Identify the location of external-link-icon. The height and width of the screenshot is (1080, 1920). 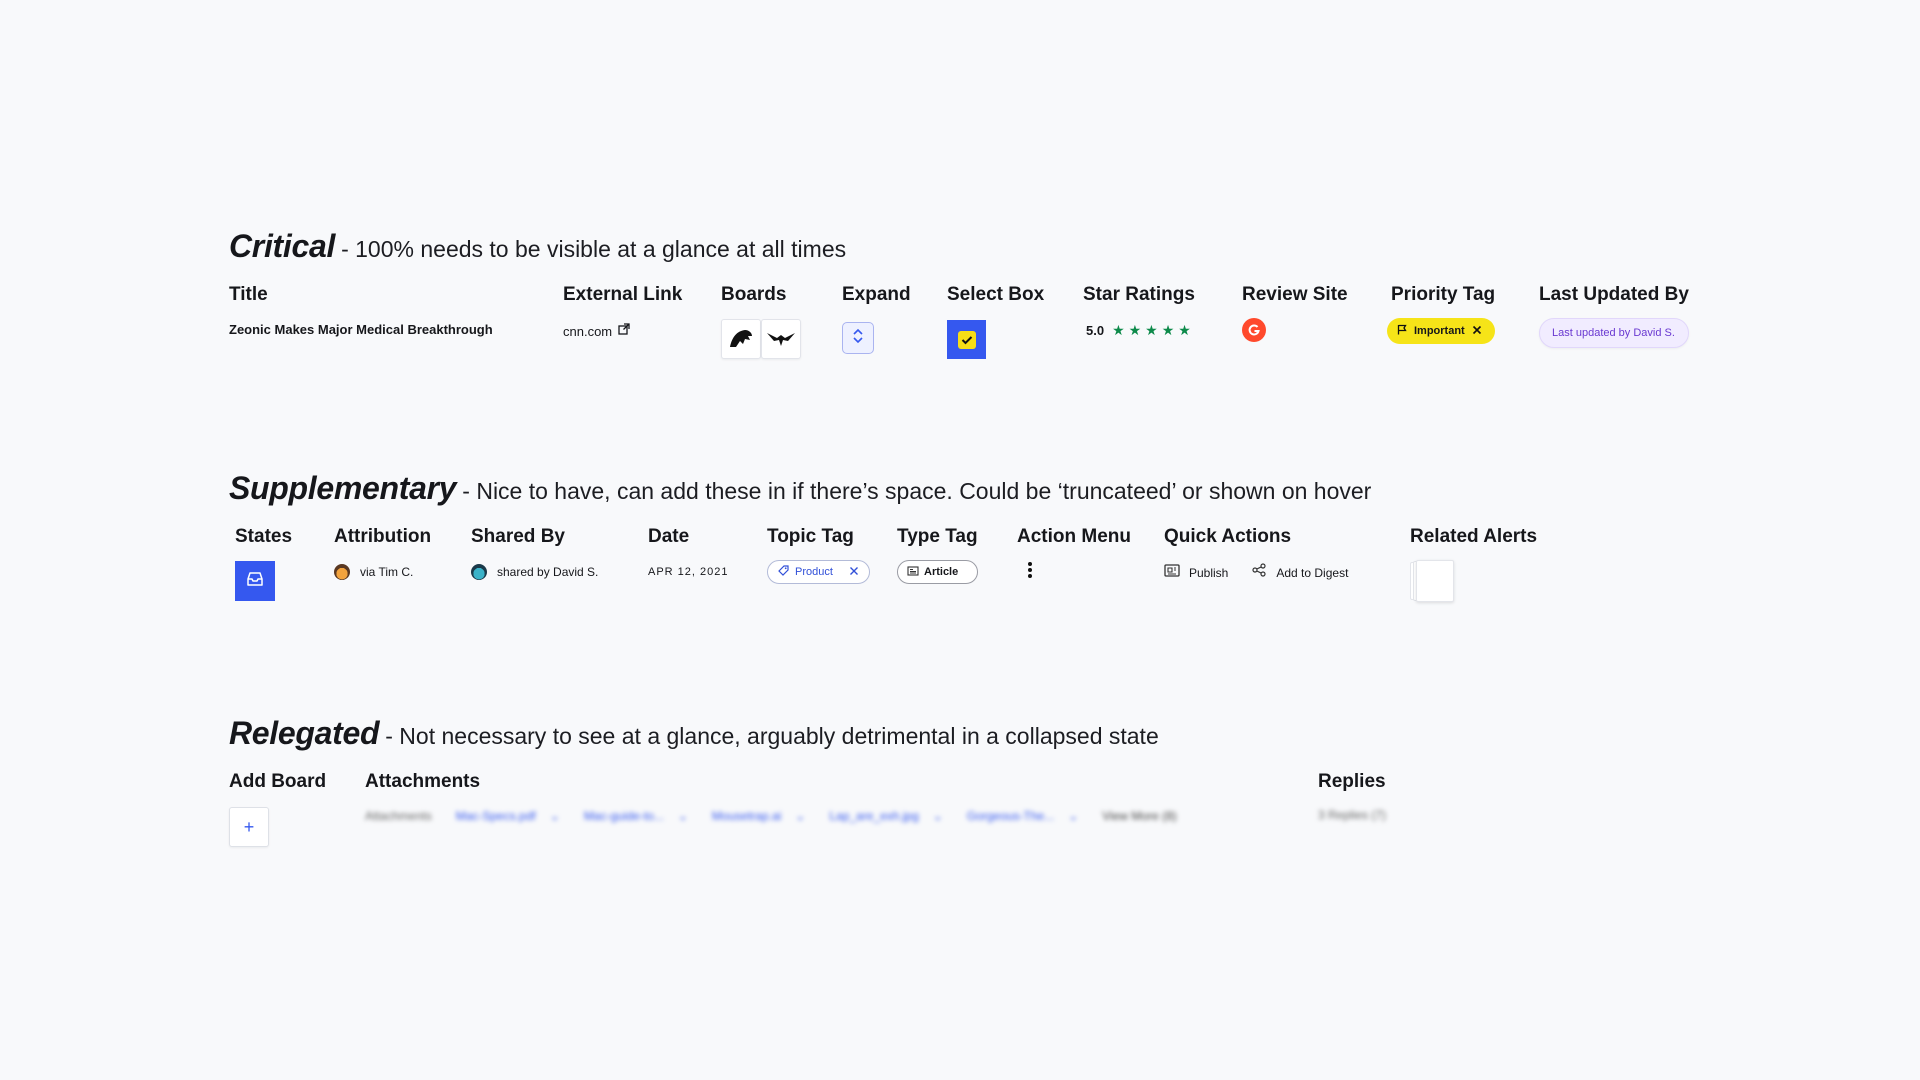
(624, 331).